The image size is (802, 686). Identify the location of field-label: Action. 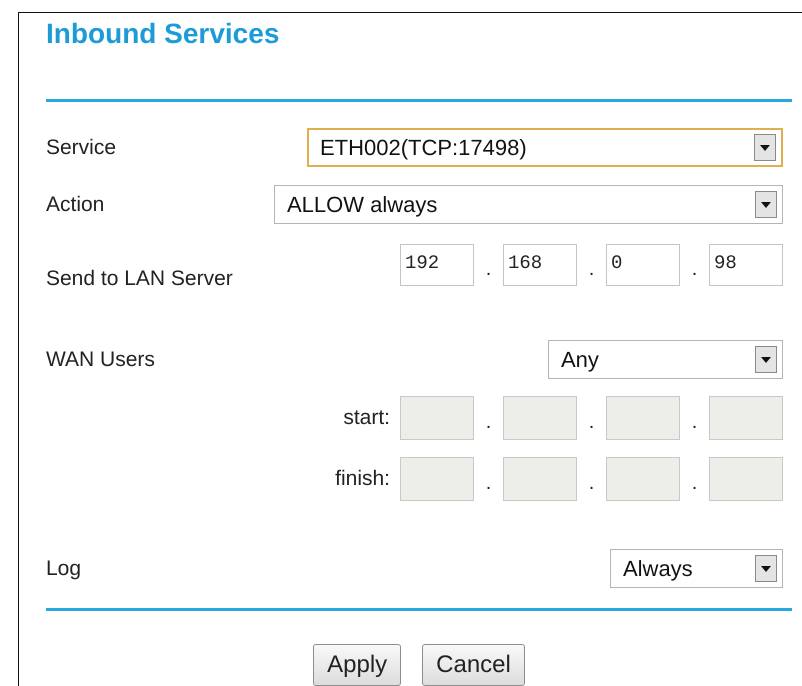
(75, 204).